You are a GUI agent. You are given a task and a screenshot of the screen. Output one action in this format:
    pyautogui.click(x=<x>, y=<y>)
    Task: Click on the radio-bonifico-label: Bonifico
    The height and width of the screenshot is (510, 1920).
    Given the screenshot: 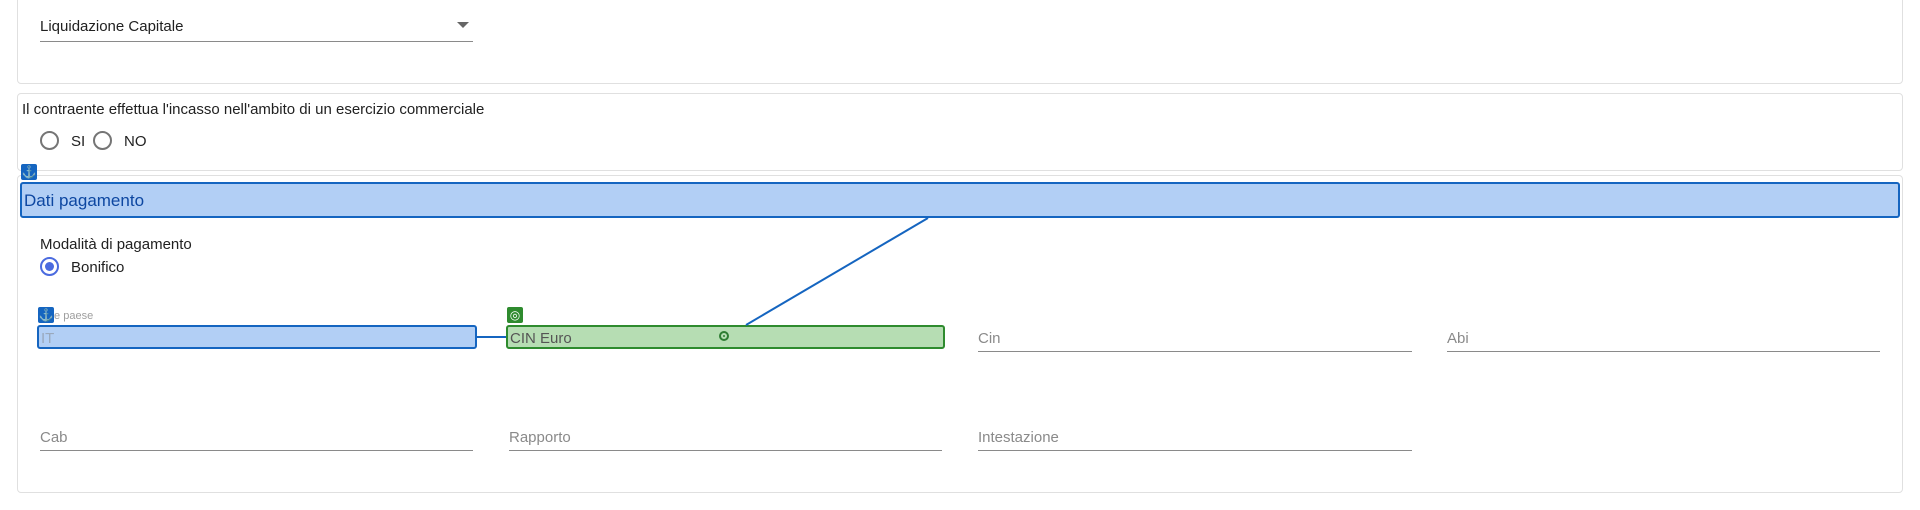 What is the action you would take?
    pyautogui.click(x=98, y=267)
    